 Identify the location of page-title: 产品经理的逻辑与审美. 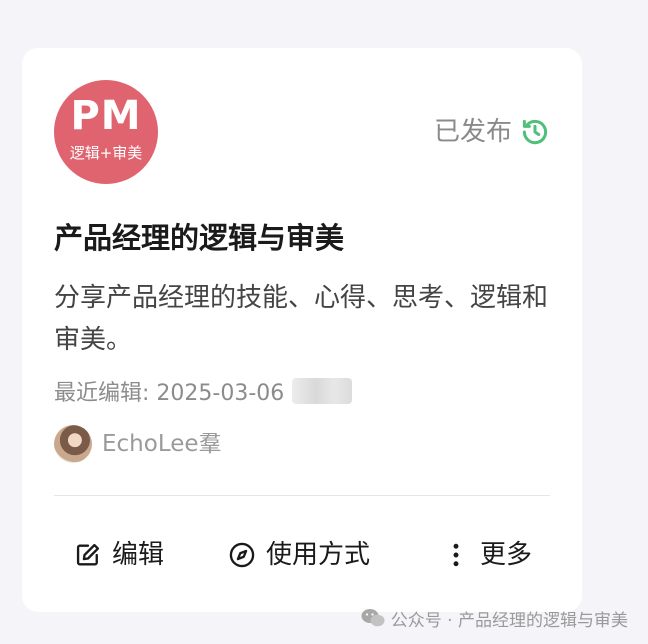
(199, 238).